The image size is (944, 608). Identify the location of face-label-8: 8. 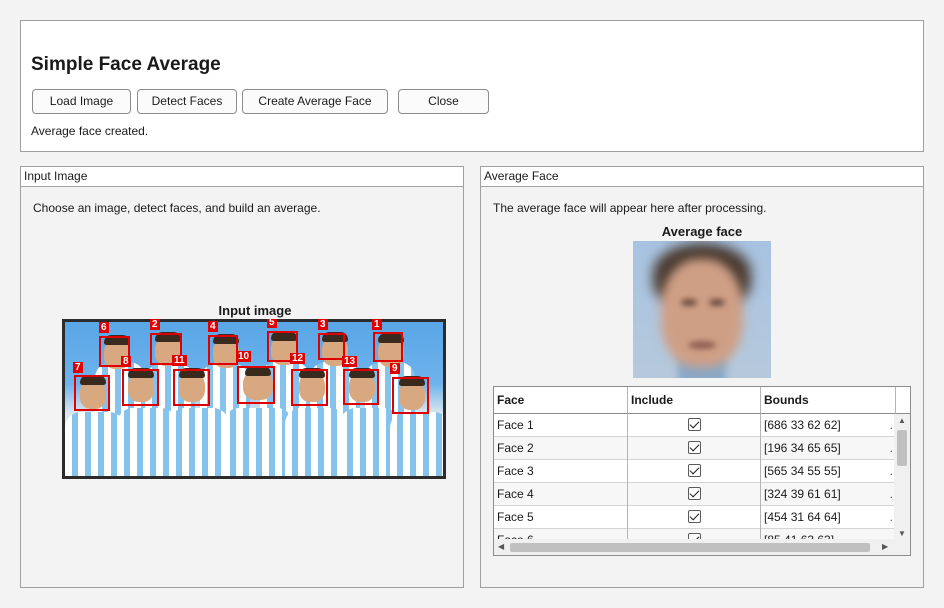
(126, 361).